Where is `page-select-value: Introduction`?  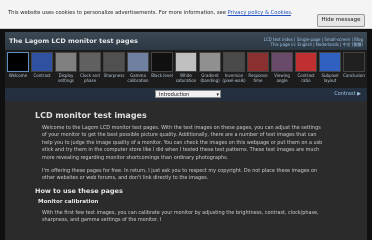
page-select-value: Introduction is located at coordinates (174, 95).